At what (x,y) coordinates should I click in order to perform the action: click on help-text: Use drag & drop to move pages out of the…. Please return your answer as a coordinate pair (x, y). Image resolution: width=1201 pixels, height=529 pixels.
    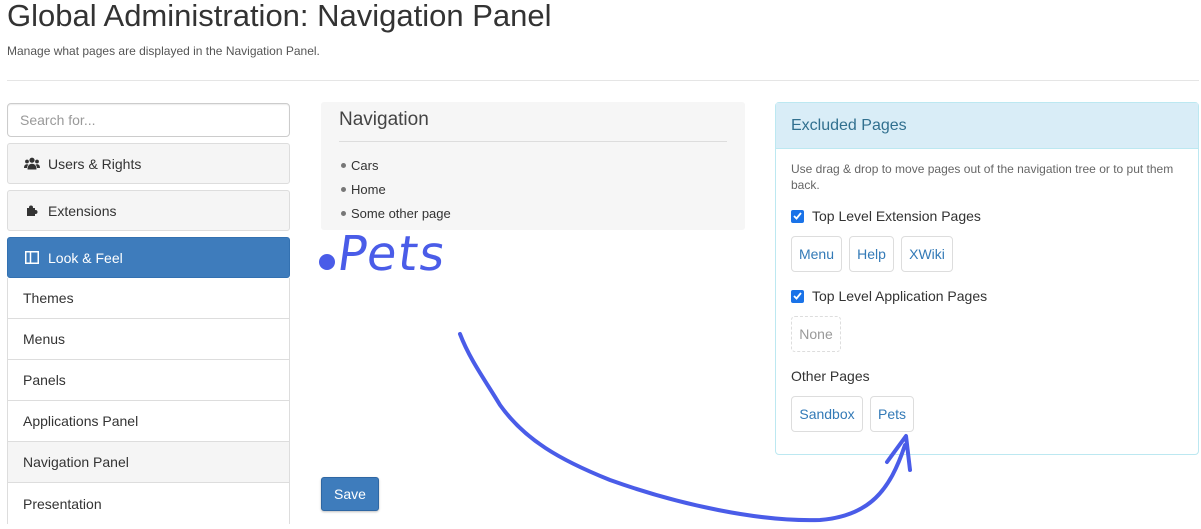
    Looking at the image, I should click on (982, 177).